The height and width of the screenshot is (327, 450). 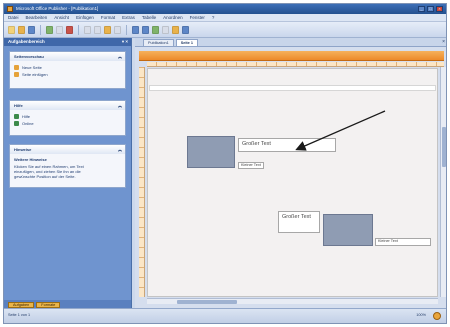 What do you see at coordinates (175, 29) in the screenshot?
I see `textbox-tool-icon` at bounding box center [175, 29].